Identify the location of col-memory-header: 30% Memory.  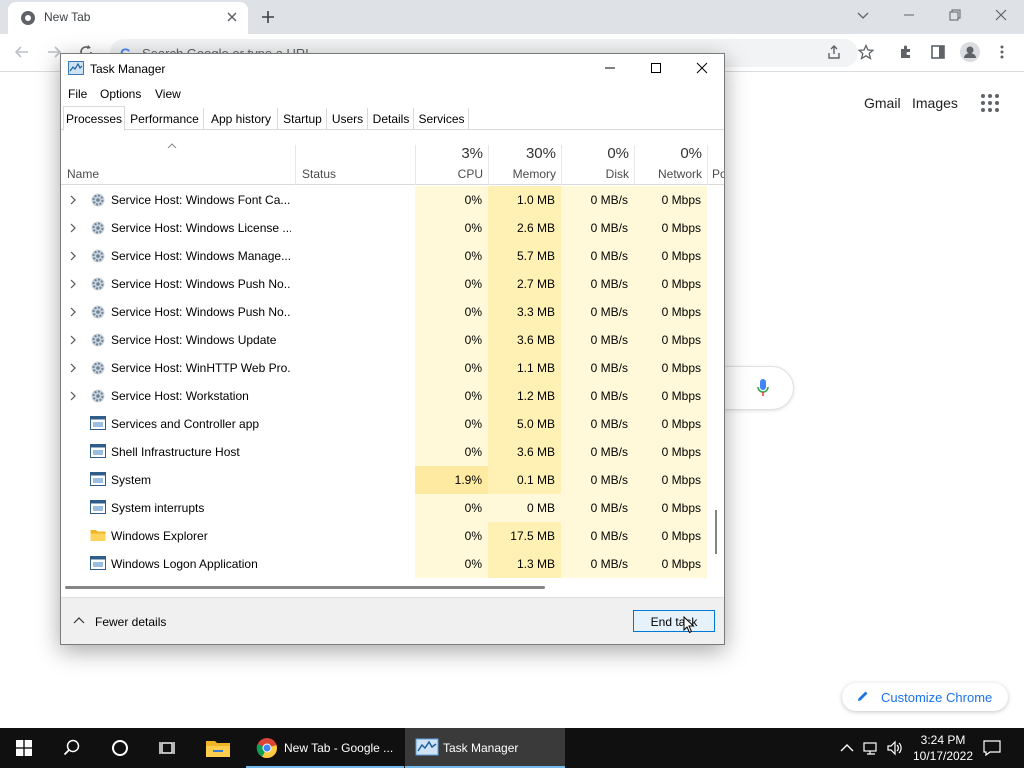
(524, 165).